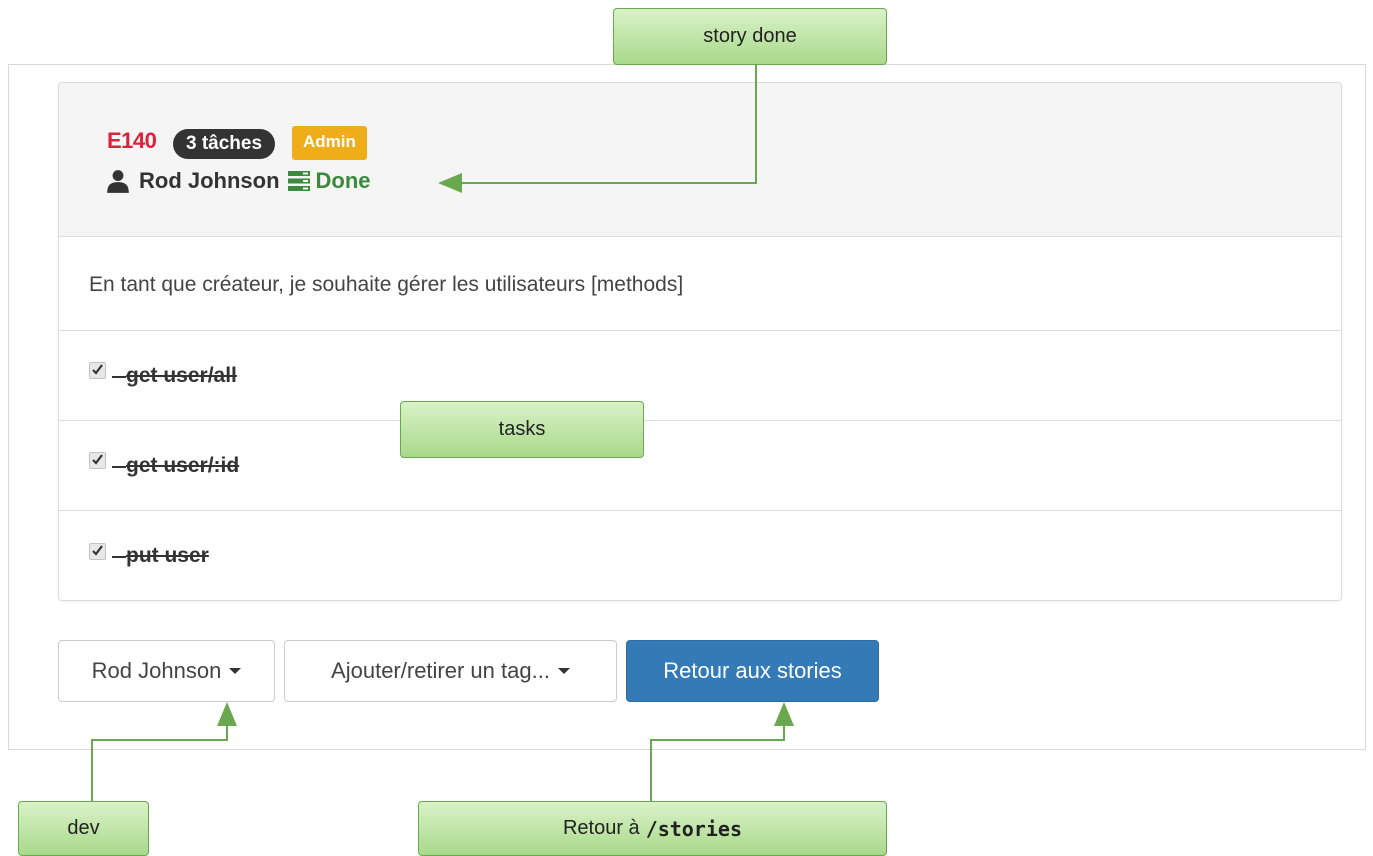  I want to click on tasks-list-icon, so click(298, 181).